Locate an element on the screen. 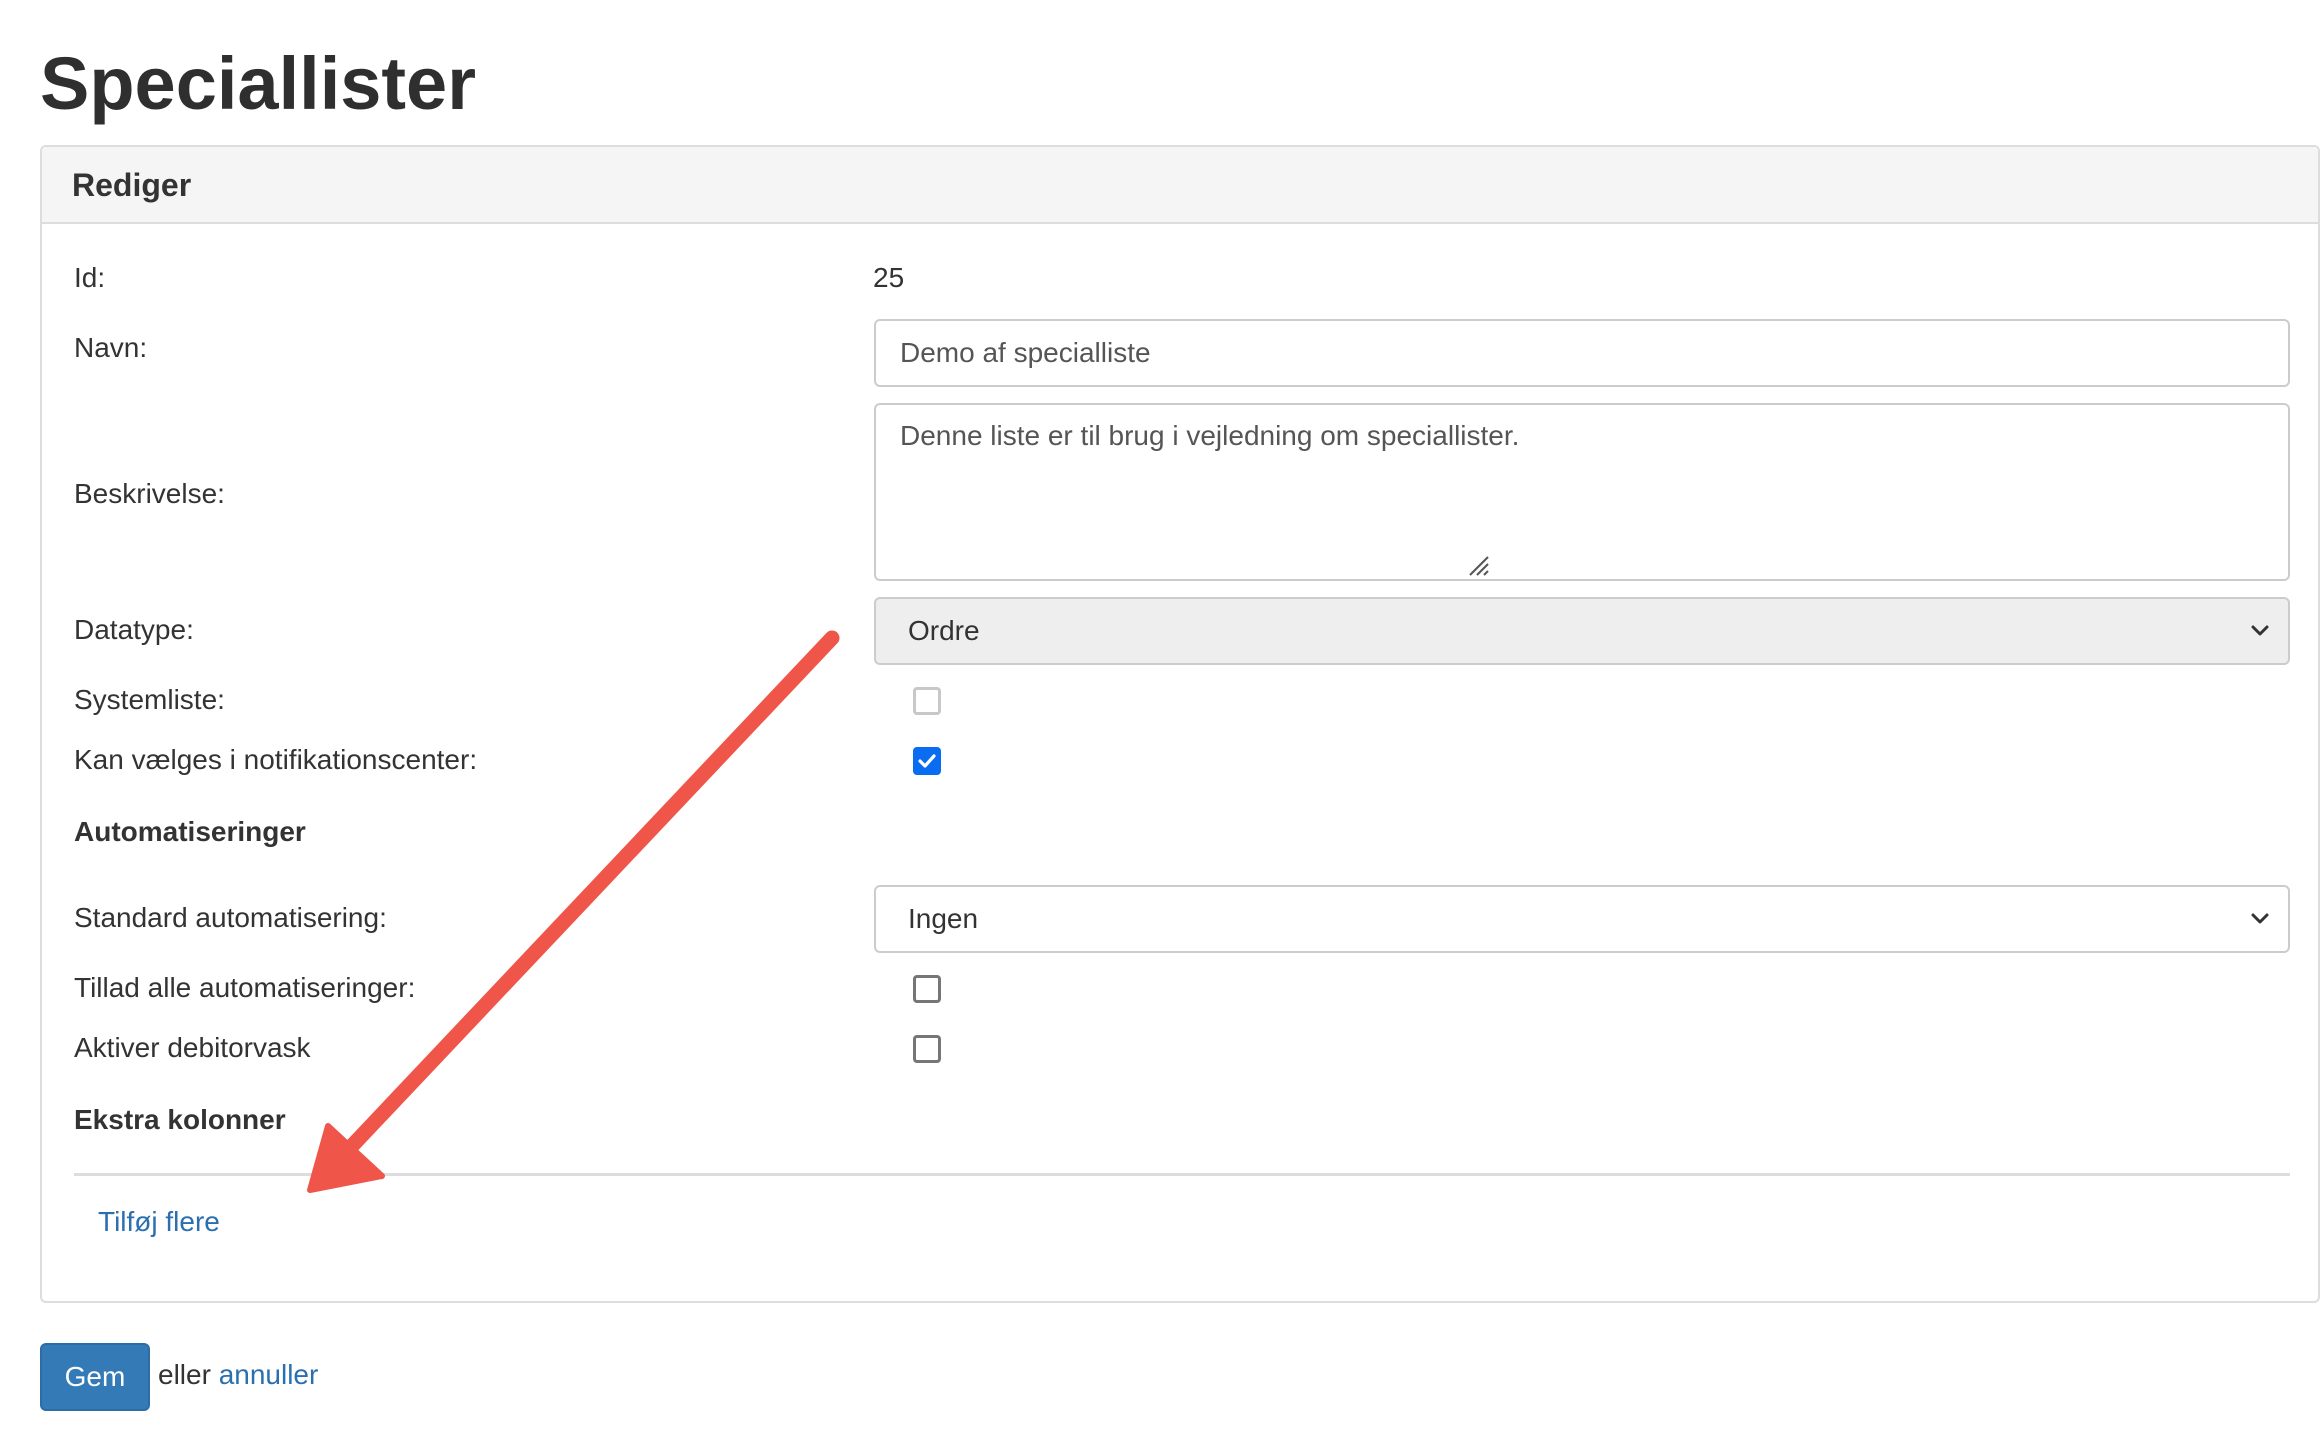  tillad-alle-label: Tillad alle automatiseringer: is located at coordinates (245, 987).